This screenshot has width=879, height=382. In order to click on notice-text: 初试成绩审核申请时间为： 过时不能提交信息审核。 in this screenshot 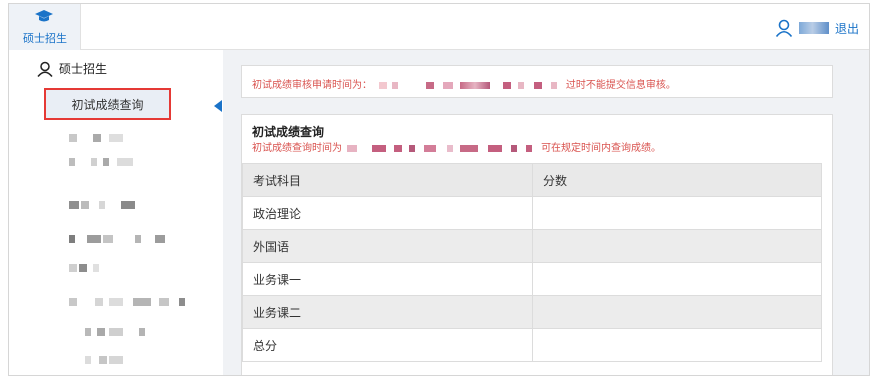, I will do `click(464, 83)`.